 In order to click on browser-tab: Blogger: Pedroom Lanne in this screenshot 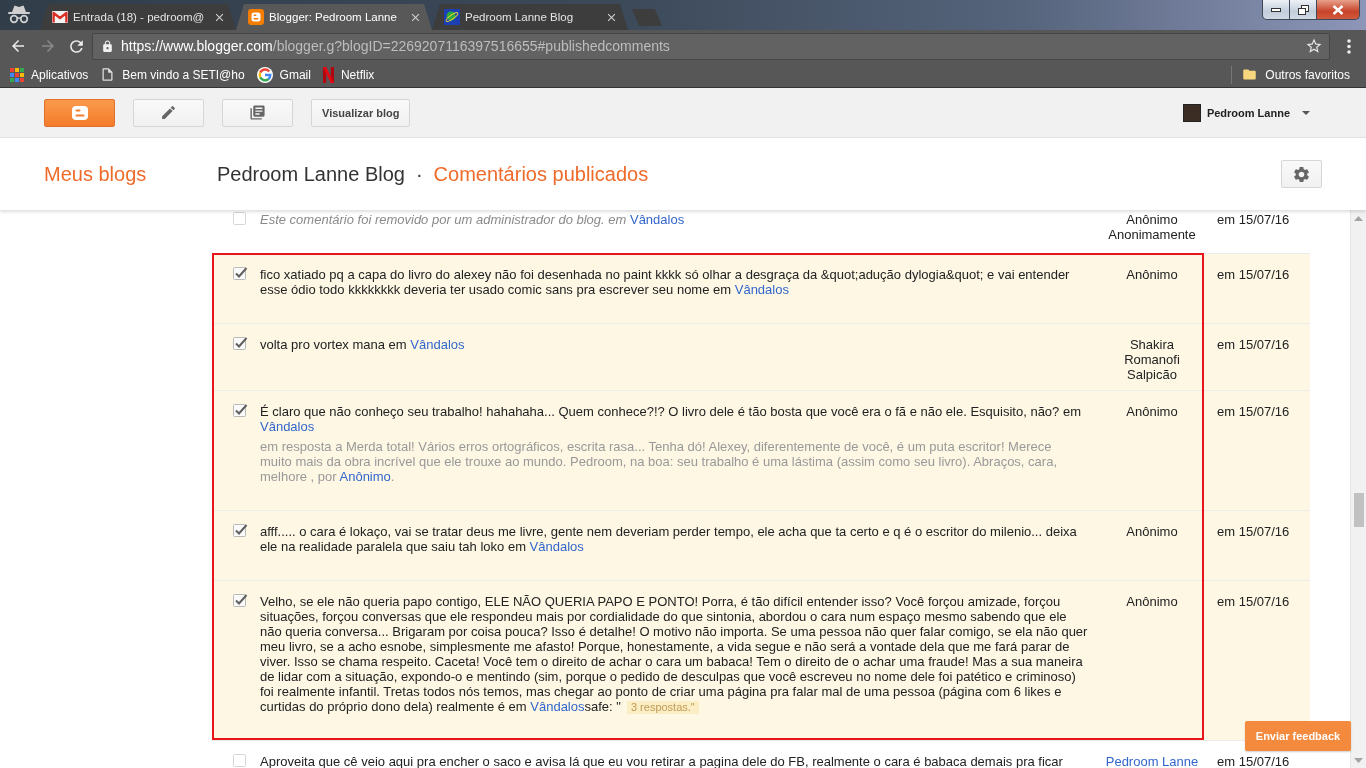, I will do `click(334, 17)`.